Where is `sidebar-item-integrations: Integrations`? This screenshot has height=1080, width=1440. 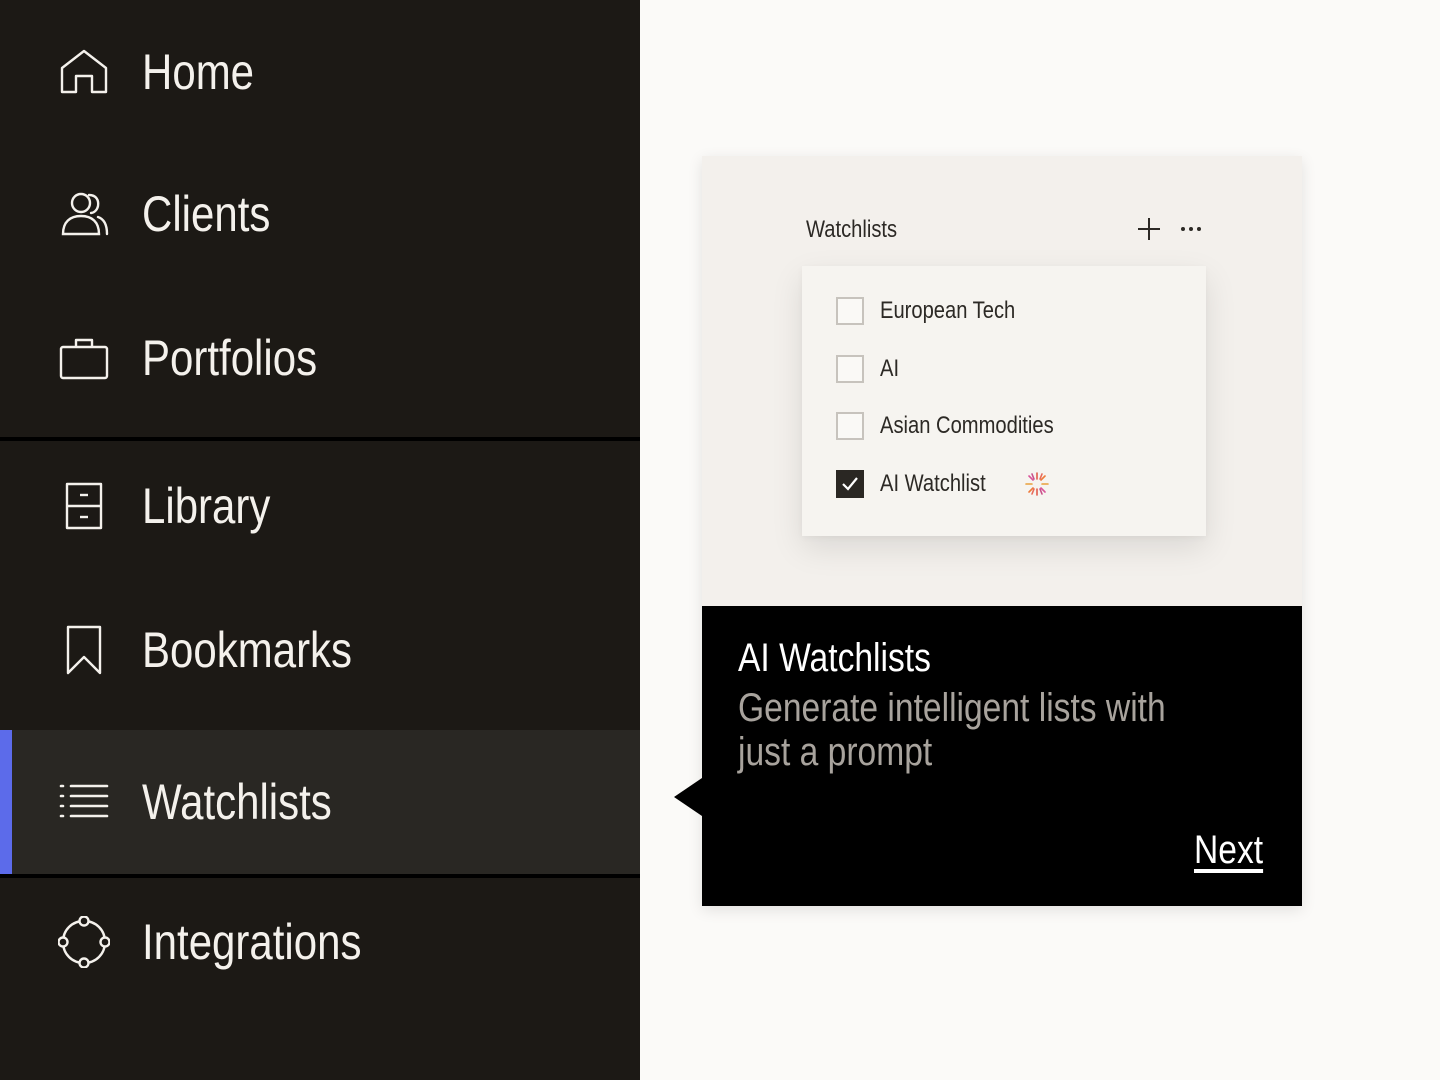 sidebar-item-integrations: Integrations is located at coordinates (320, 942).